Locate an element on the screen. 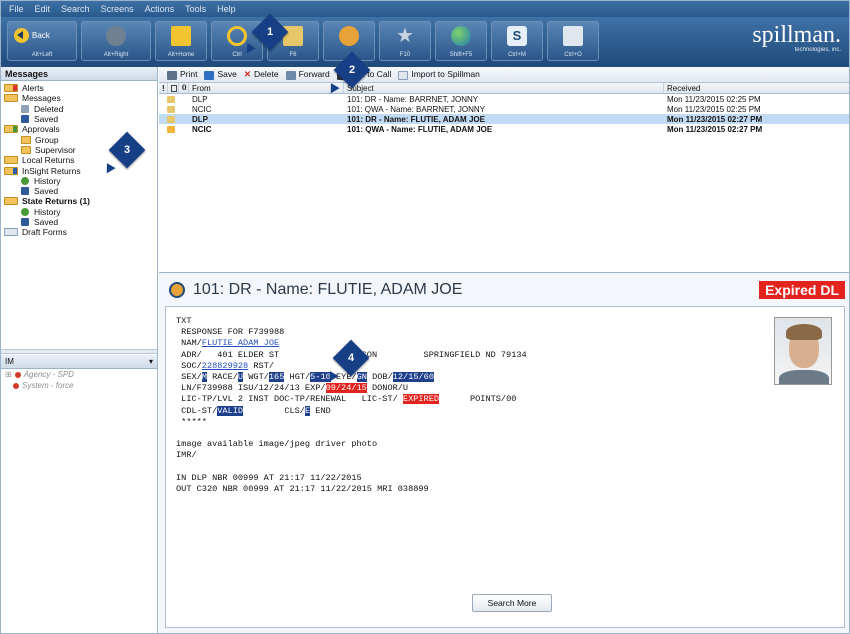 This screenshot has height=634, width=850. forms-button: Ctrl+O is located at coordinates (573, 41).